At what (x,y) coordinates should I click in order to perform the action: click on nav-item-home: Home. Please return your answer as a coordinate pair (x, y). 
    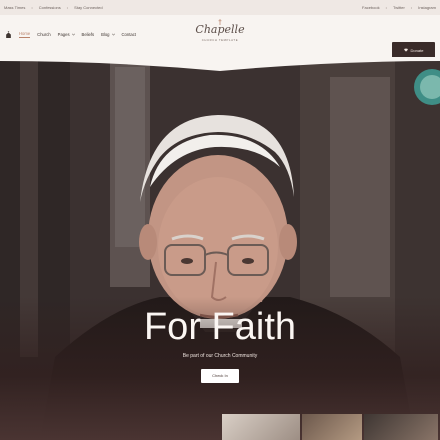
    Looking at the image, I should click on (25, 34).